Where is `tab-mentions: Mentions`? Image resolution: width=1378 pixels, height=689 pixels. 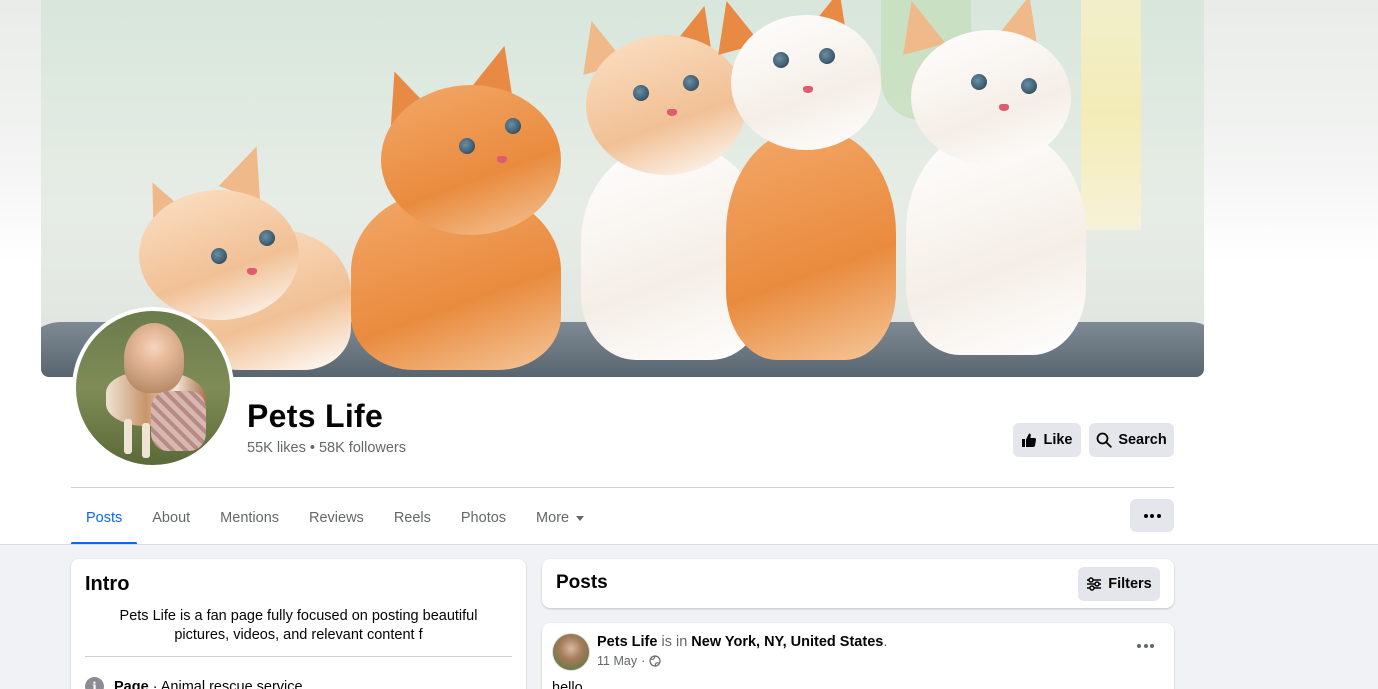
tab-mentions: Mentions is located at coordinates (249, 517).